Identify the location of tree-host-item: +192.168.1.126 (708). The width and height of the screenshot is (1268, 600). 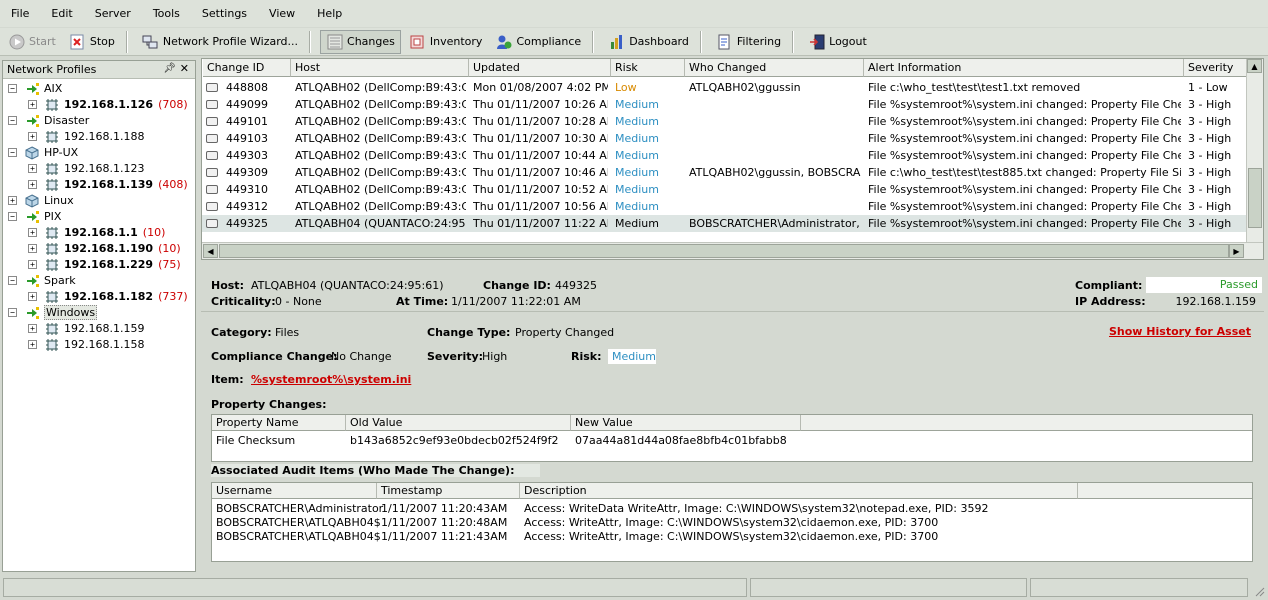
(99, 105).